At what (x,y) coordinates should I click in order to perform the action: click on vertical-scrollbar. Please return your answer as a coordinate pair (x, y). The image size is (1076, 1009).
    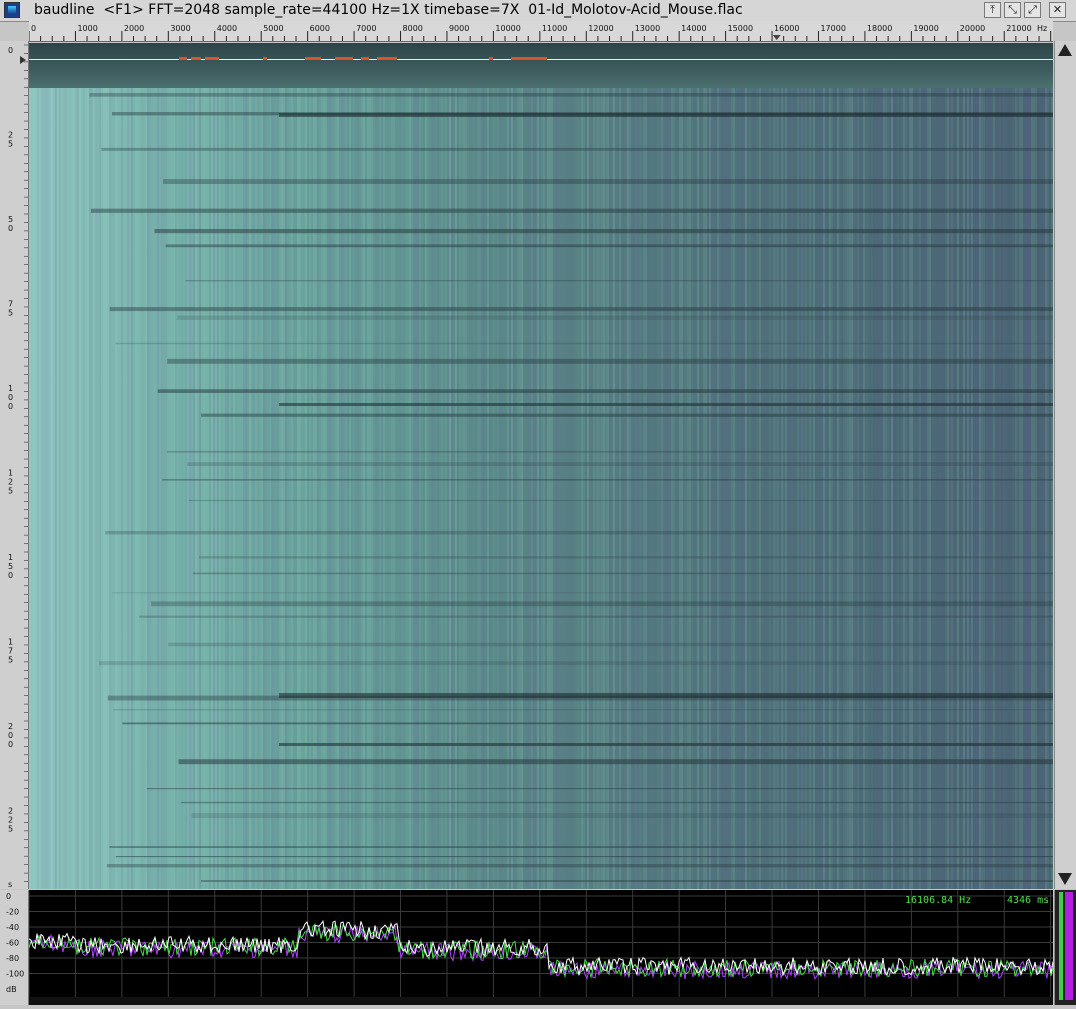
    Looking at the image, I should click on (1065, 465).